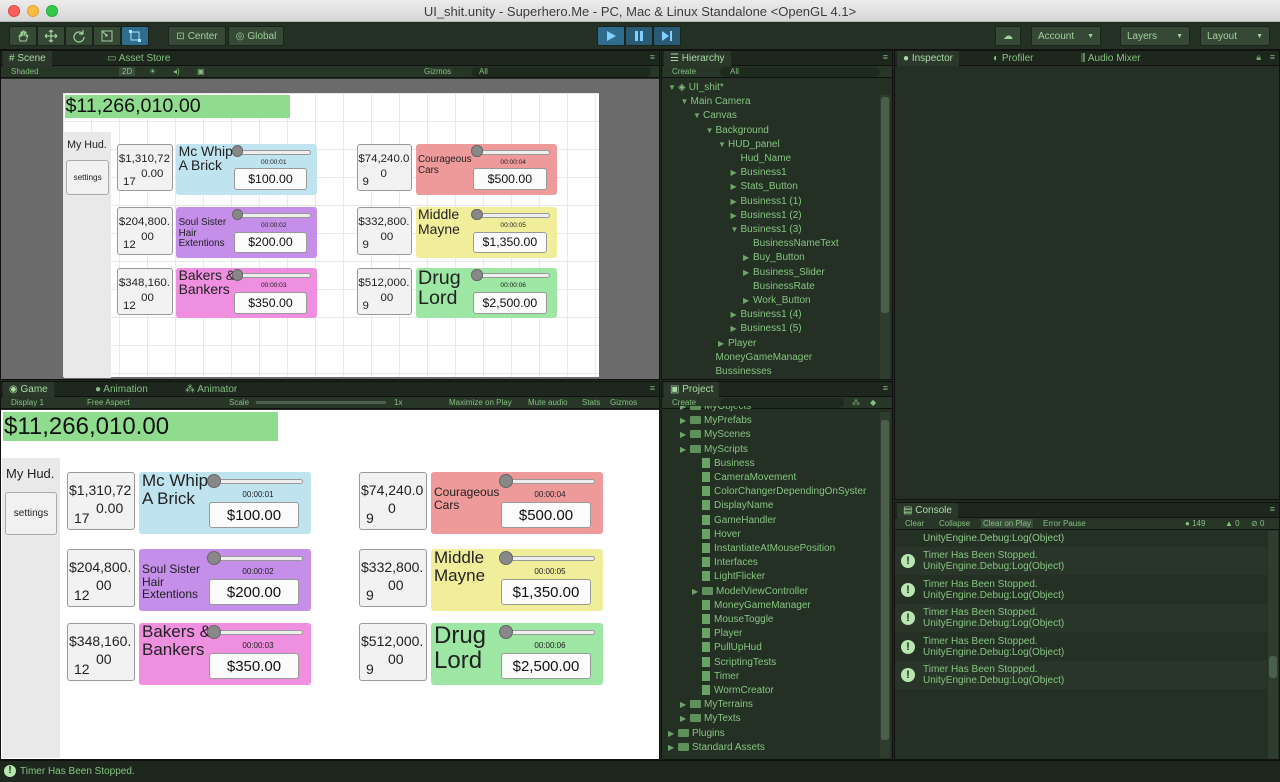 Image resolution: width=1280 pixels, height=782 pixels. What do you see at coordinates (770, 450) in the screenshot?
I see `project-item: ▶ MyScripts` at bounding box center [770, 450].